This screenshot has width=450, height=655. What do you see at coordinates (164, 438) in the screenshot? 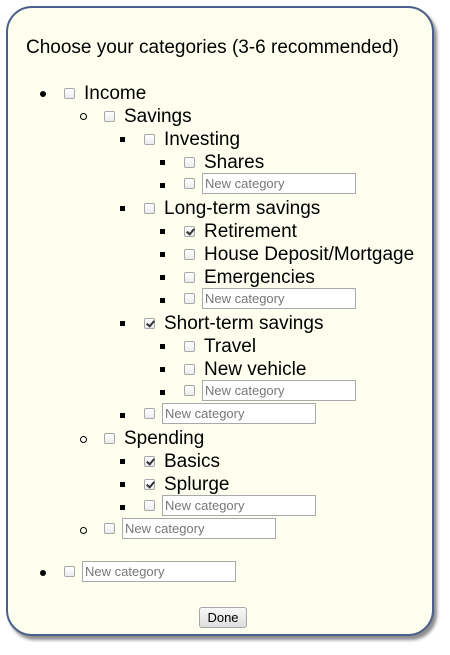
I see `spending-label: Spending` at bounding box center [164, 438].